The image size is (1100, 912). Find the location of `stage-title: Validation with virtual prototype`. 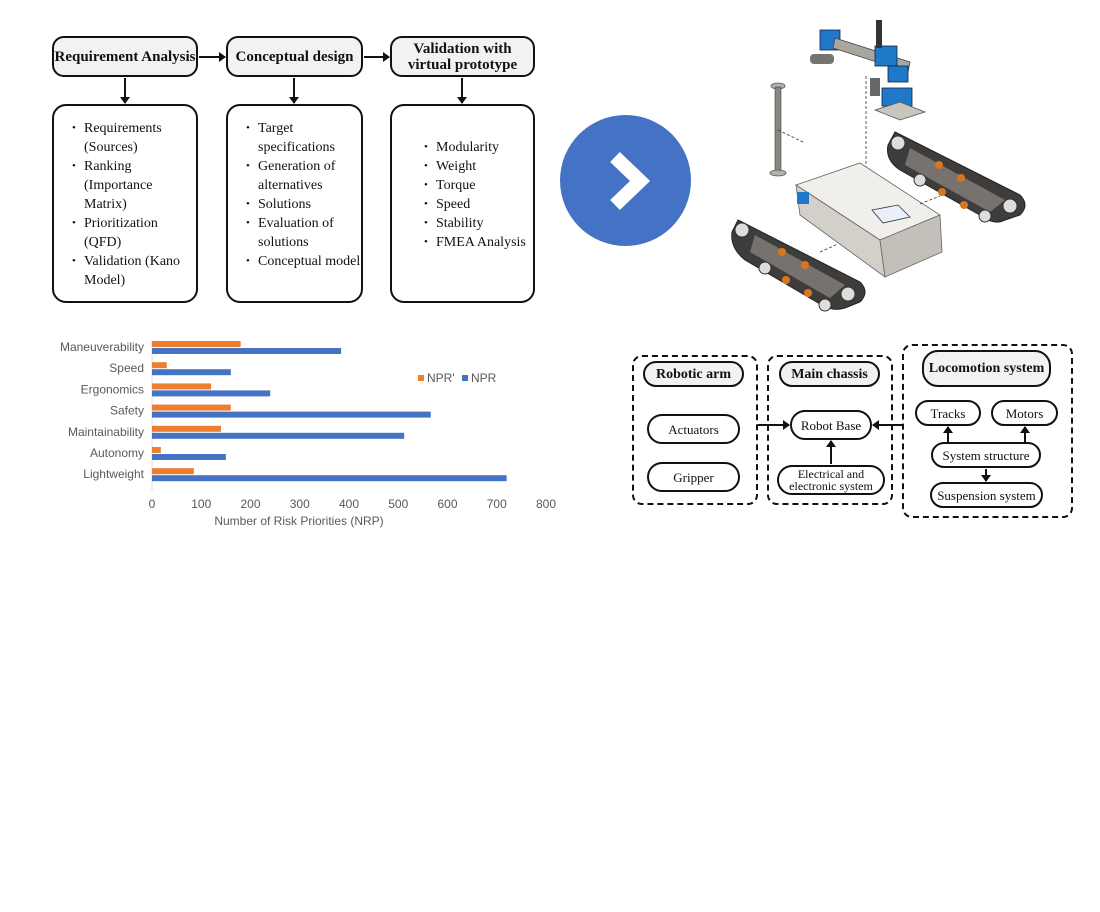

stage-title: Validation with virtual prototype is located at coordinates (462, 56).